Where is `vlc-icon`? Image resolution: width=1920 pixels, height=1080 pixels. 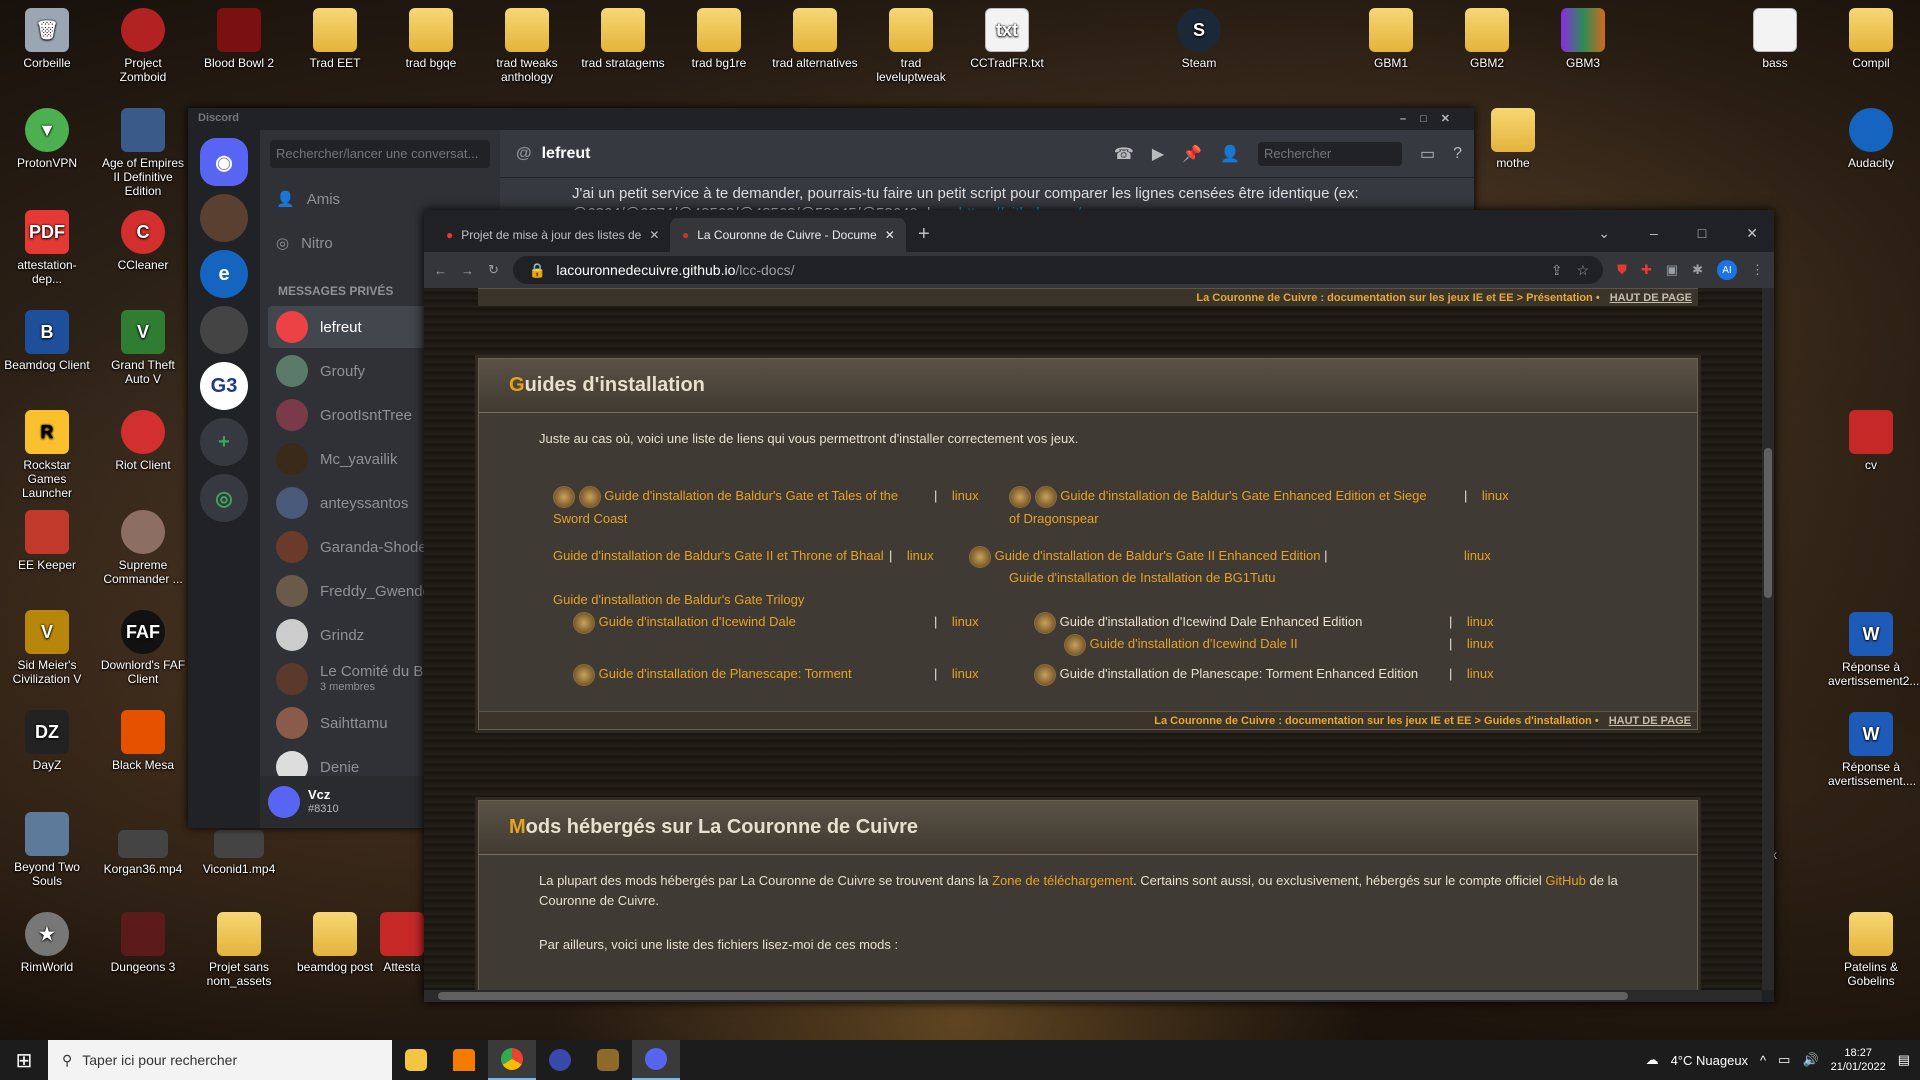
vlc-icon is located at coordinates (464, 1060).